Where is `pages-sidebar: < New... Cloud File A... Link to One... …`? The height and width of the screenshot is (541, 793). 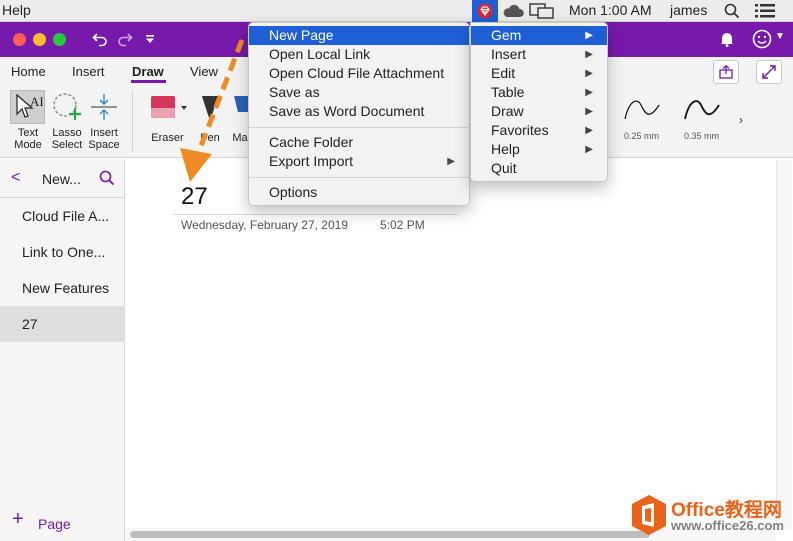 pages-sidebar: < New... Cloud File A... Link to One... … is located at coordinates (62, 350).